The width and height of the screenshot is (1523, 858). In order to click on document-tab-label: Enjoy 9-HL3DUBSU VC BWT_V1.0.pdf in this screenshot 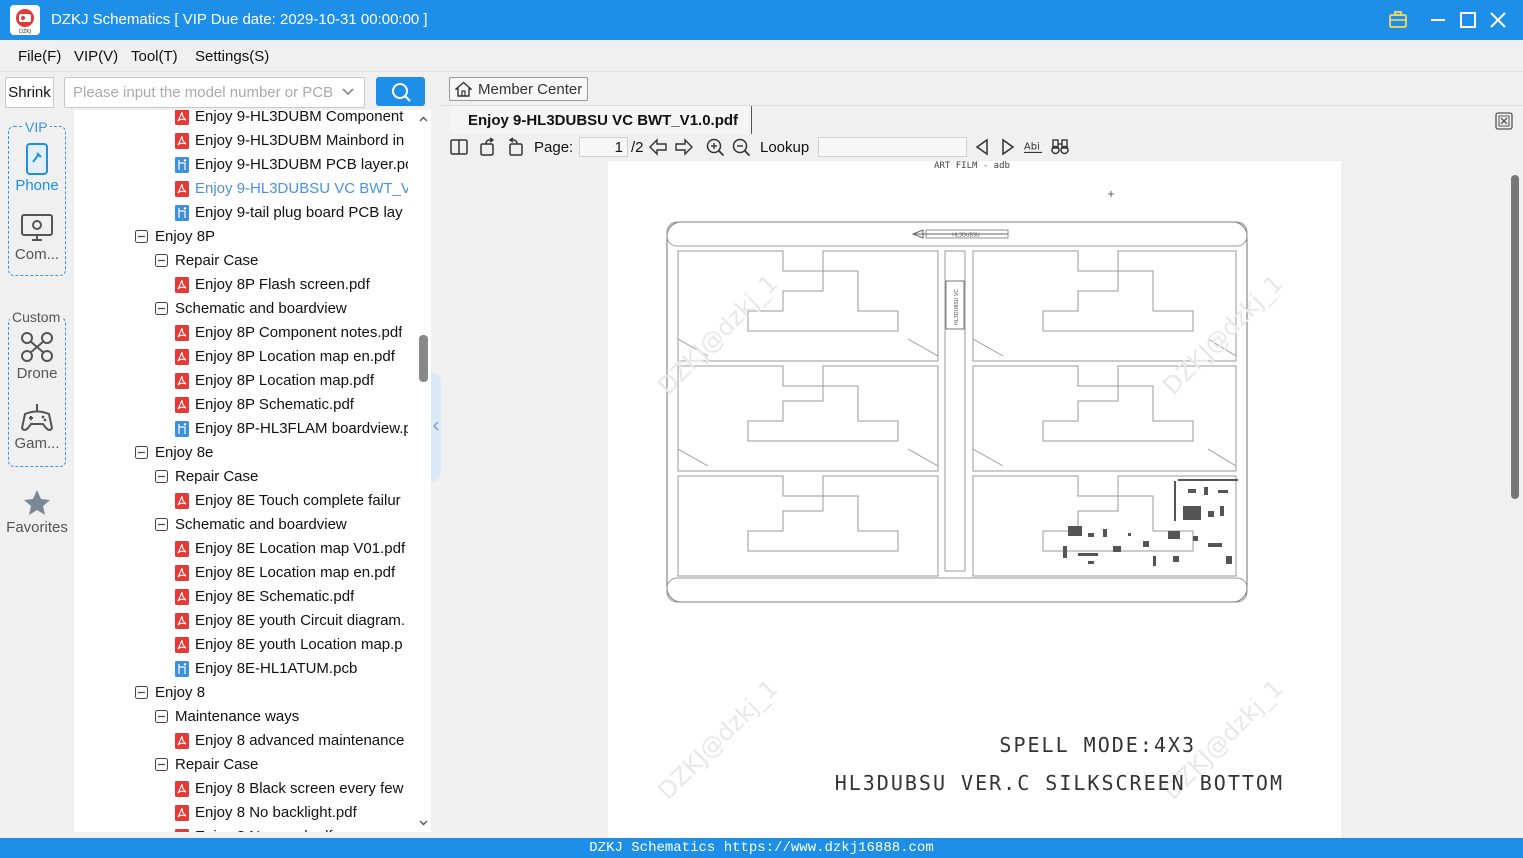, I will do `click(603, 120)`.